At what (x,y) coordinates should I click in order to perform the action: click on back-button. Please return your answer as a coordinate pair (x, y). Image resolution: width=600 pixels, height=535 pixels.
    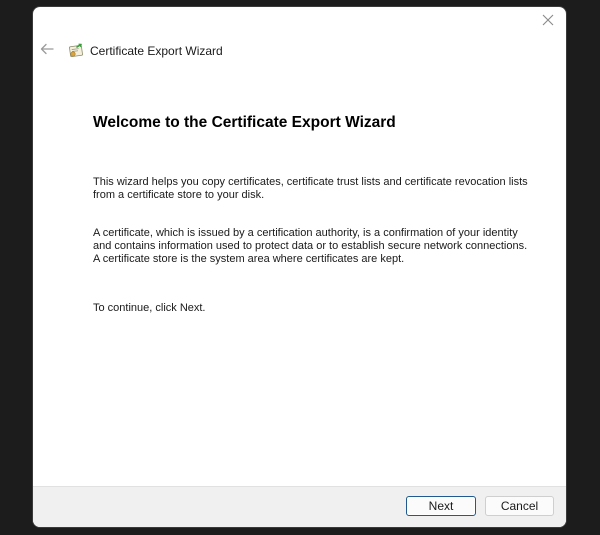
    Looking at the image, I should click on (47, 51).